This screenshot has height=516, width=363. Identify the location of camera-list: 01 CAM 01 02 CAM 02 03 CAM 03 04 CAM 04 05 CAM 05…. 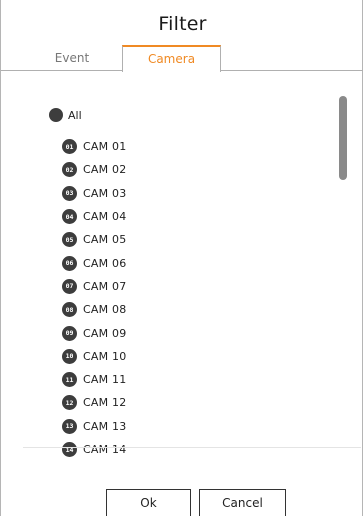
(94, 298).